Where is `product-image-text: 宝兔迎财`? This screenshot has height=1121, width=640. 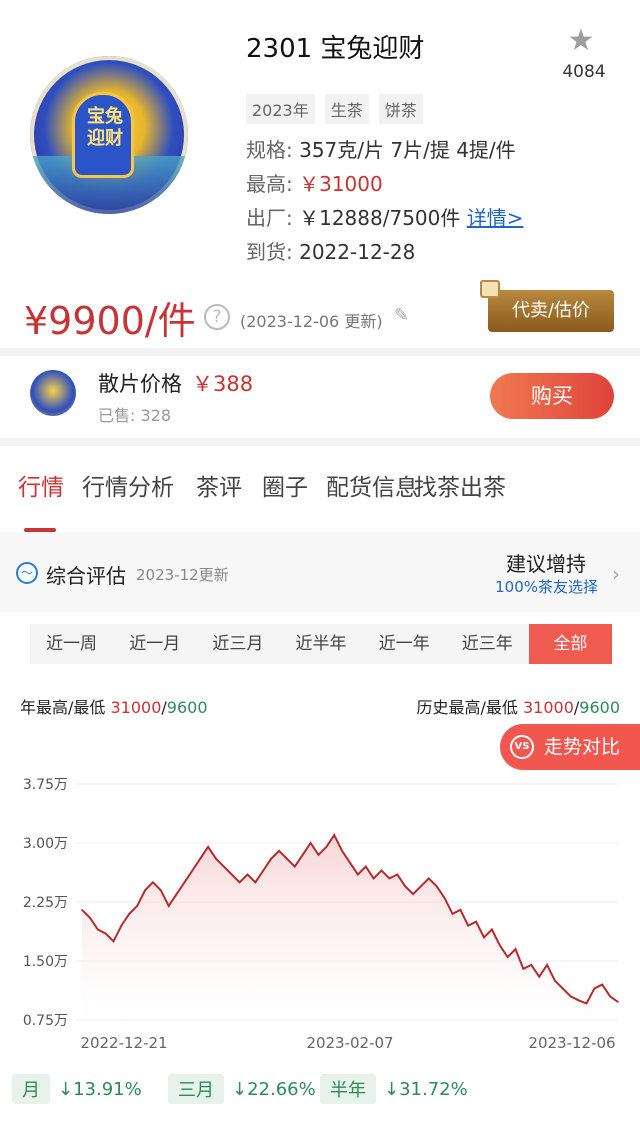
product-image-text: 宝兔迎财 is located at coordinates (105, 127).